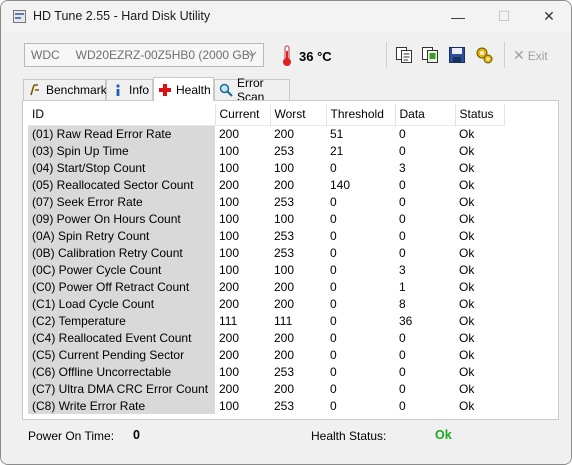 The height and width of the screenshot is (465, 572). Describe the element at coordinates (266, 235) in the screenshot. I see `table-row: (0A) Spin Retry Count 100 253 0 0 Ok` at that location.